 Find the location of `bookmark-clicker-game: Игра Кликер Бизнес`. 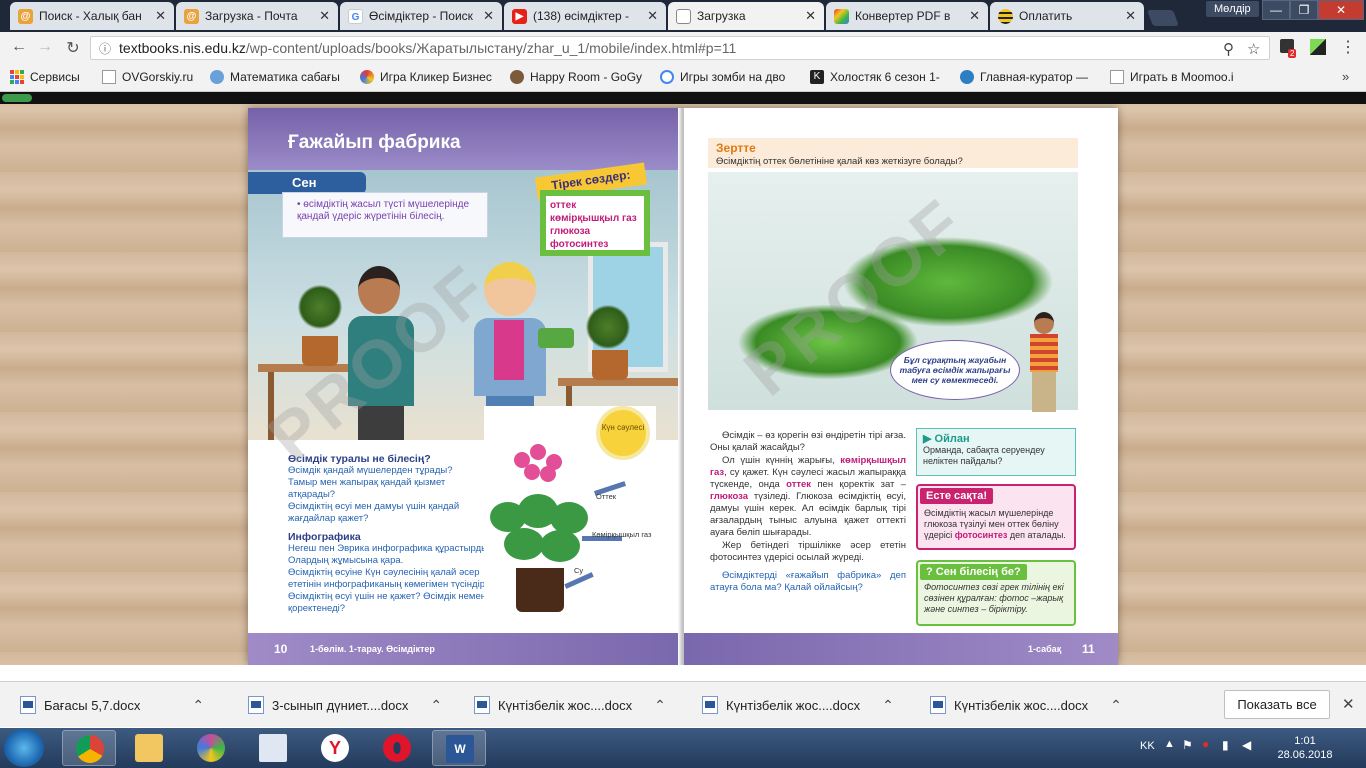

bookmark-clicker-game: Игра Кликер Бизнес is located at coordinates (429, 77).